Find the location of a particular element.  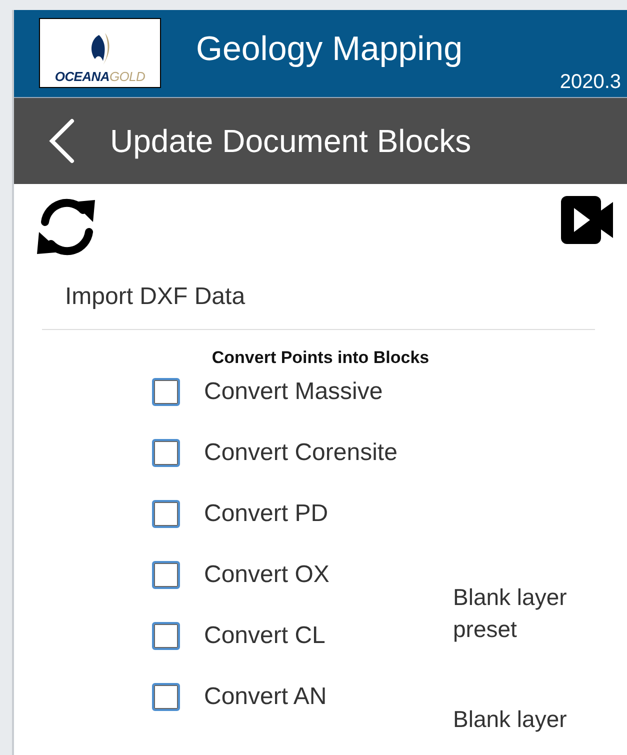

page-title: Update Document Blocks is located at coordinates (291, 141).